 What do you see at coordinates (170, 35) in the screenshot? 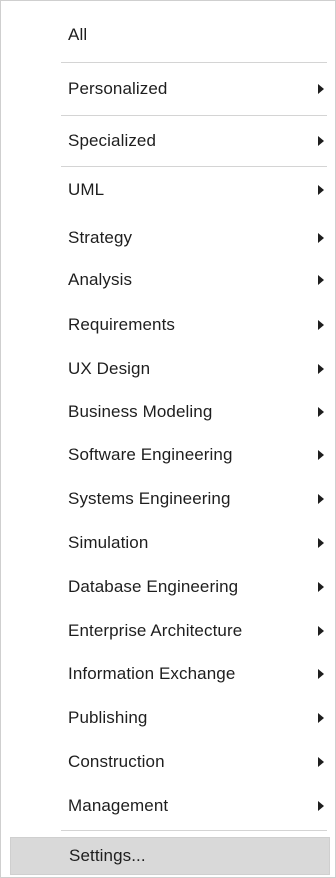
I see `menu-item-all: All` at bounding box center [170, 35].